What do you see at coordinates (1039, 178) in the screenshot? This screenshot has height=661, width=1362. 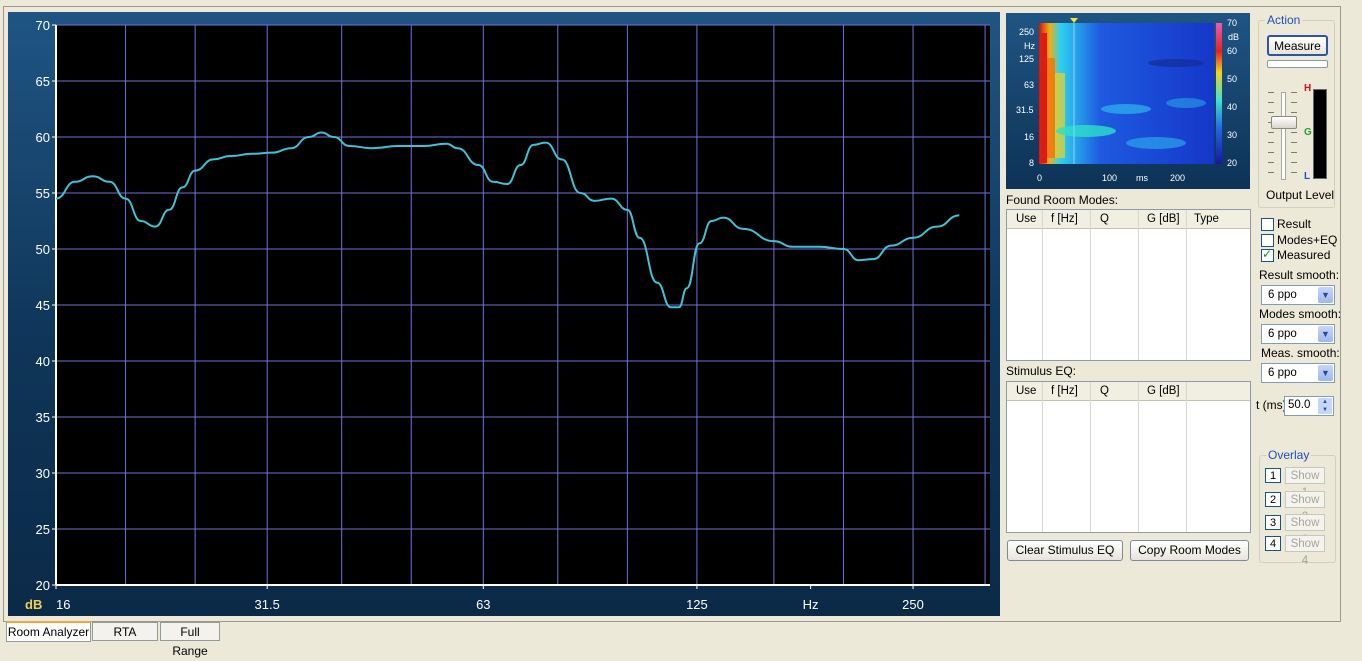 I see `spec-x-tick: 0` at bounding box center [1039, 178].